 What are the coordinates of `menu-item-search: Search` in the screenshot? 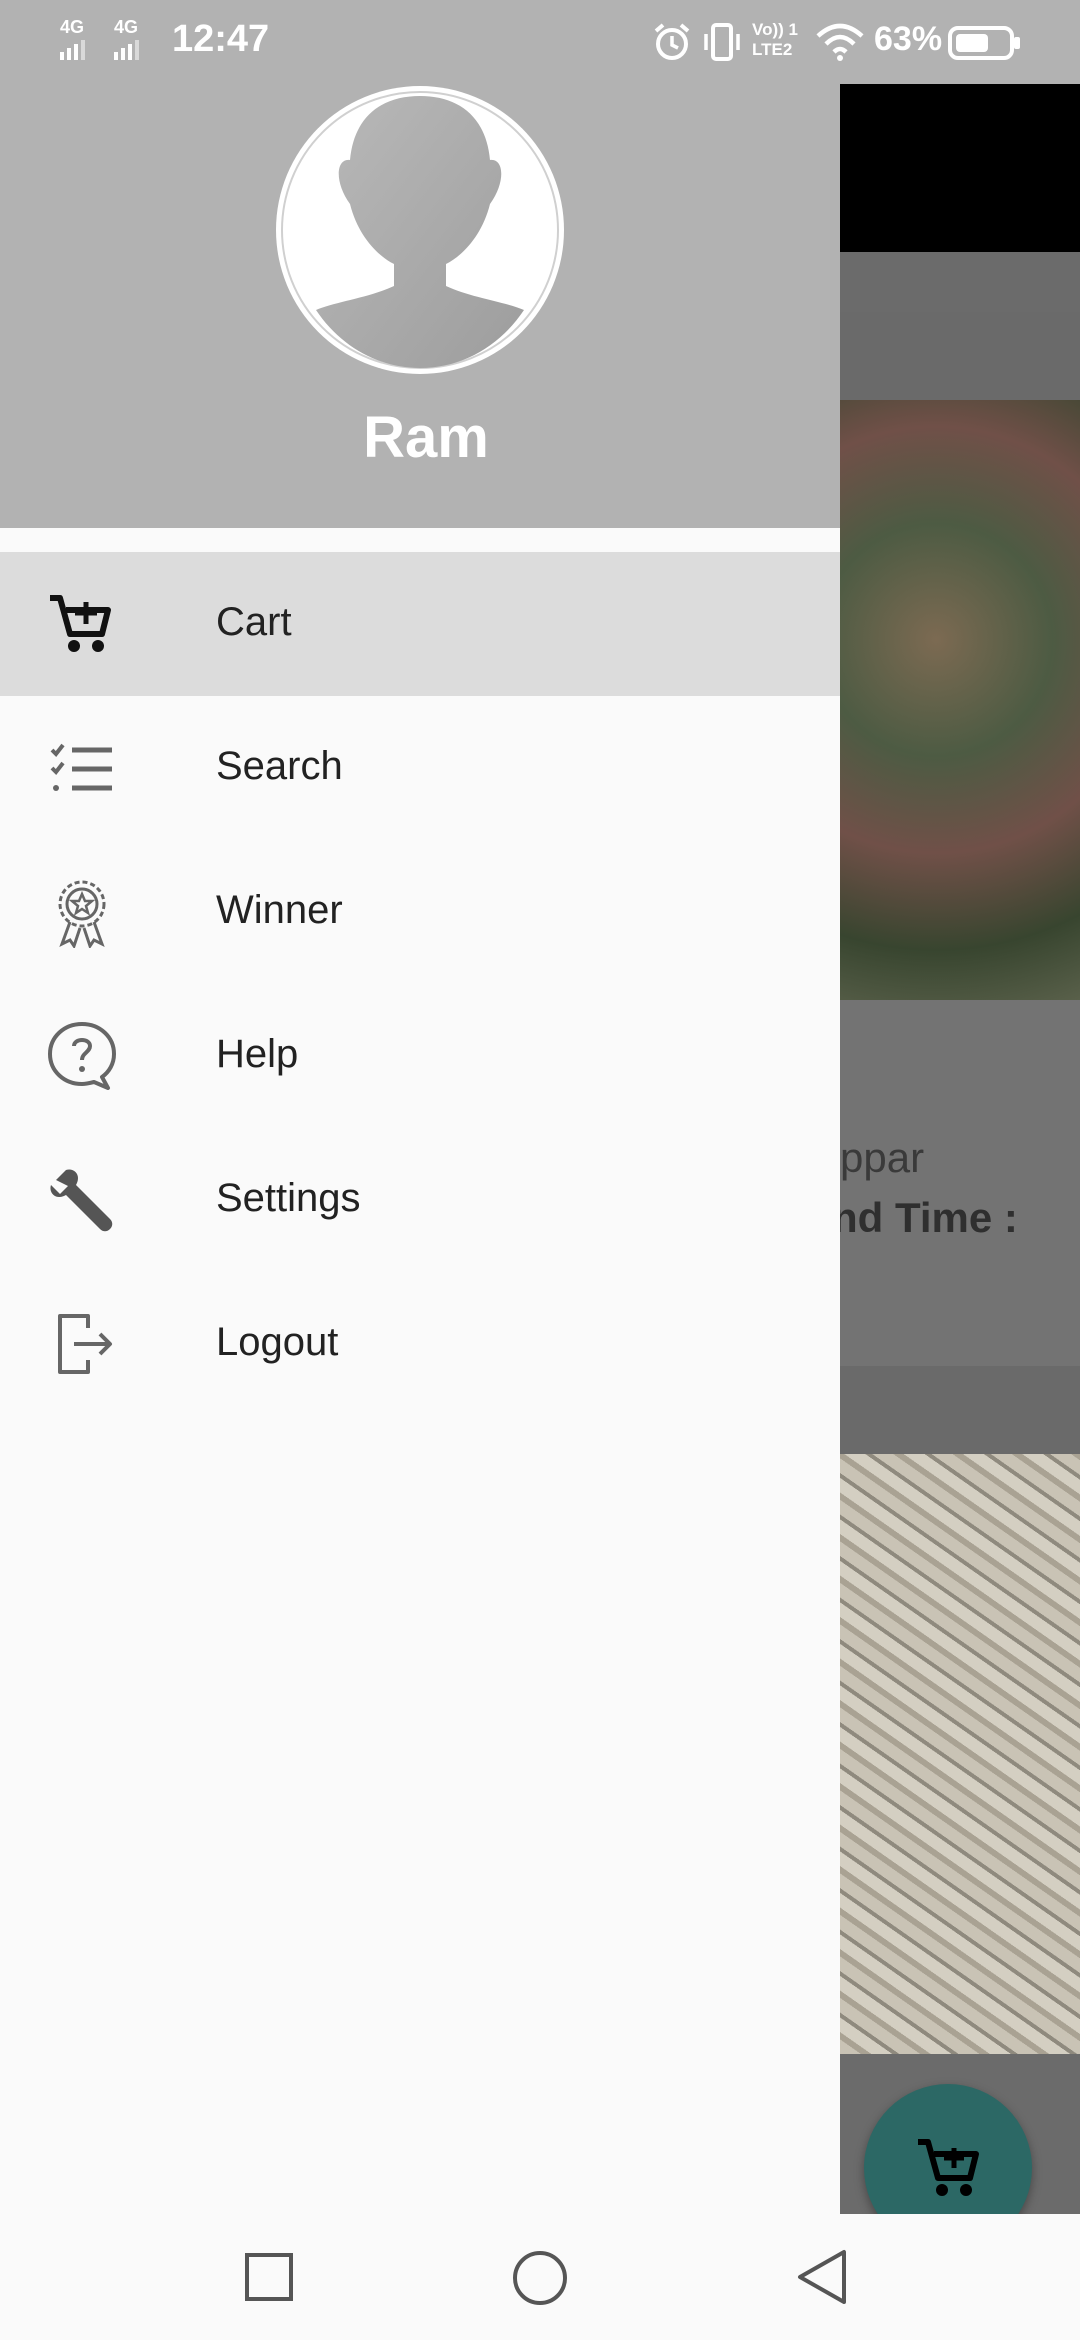 It's located at (420, 768).